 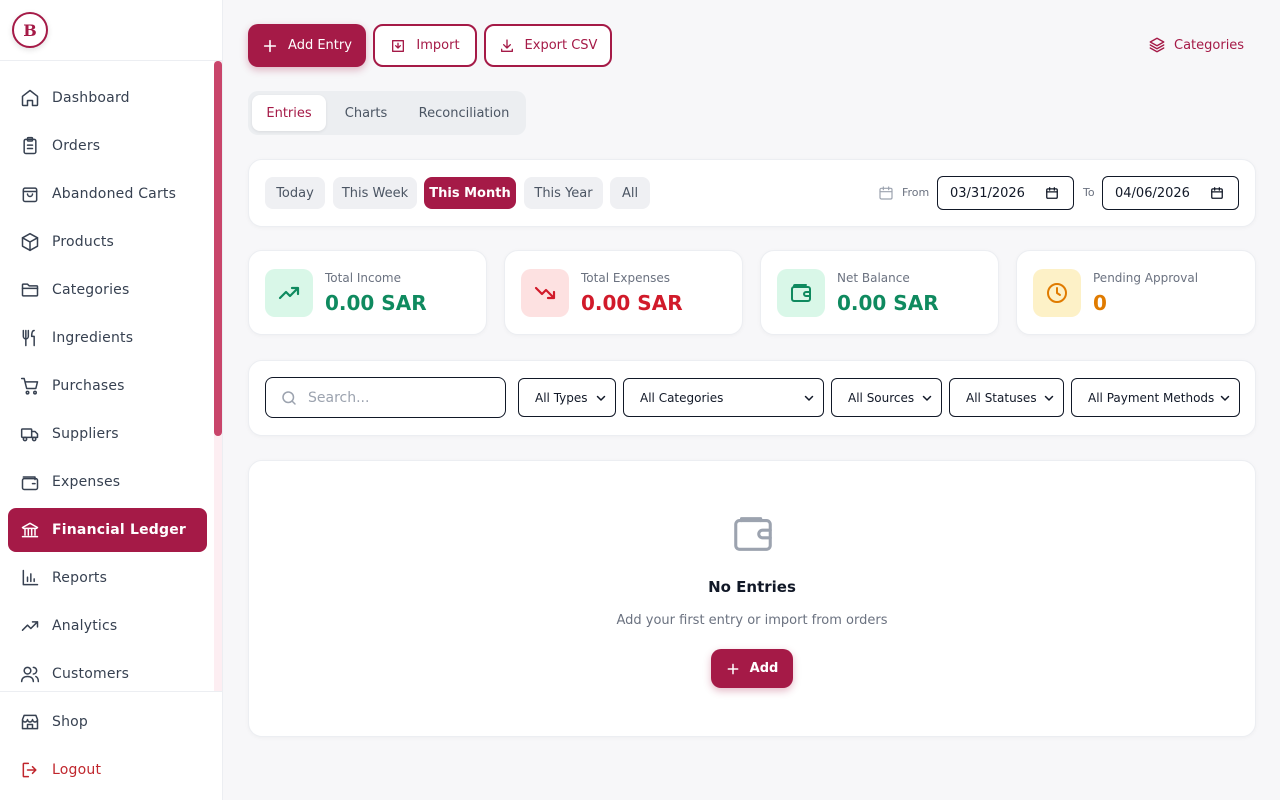 What do you see at coordinates (70, 722) in the screenshot?
I see `sidebar-item-label: Shop` at bounding box center [70, 722].